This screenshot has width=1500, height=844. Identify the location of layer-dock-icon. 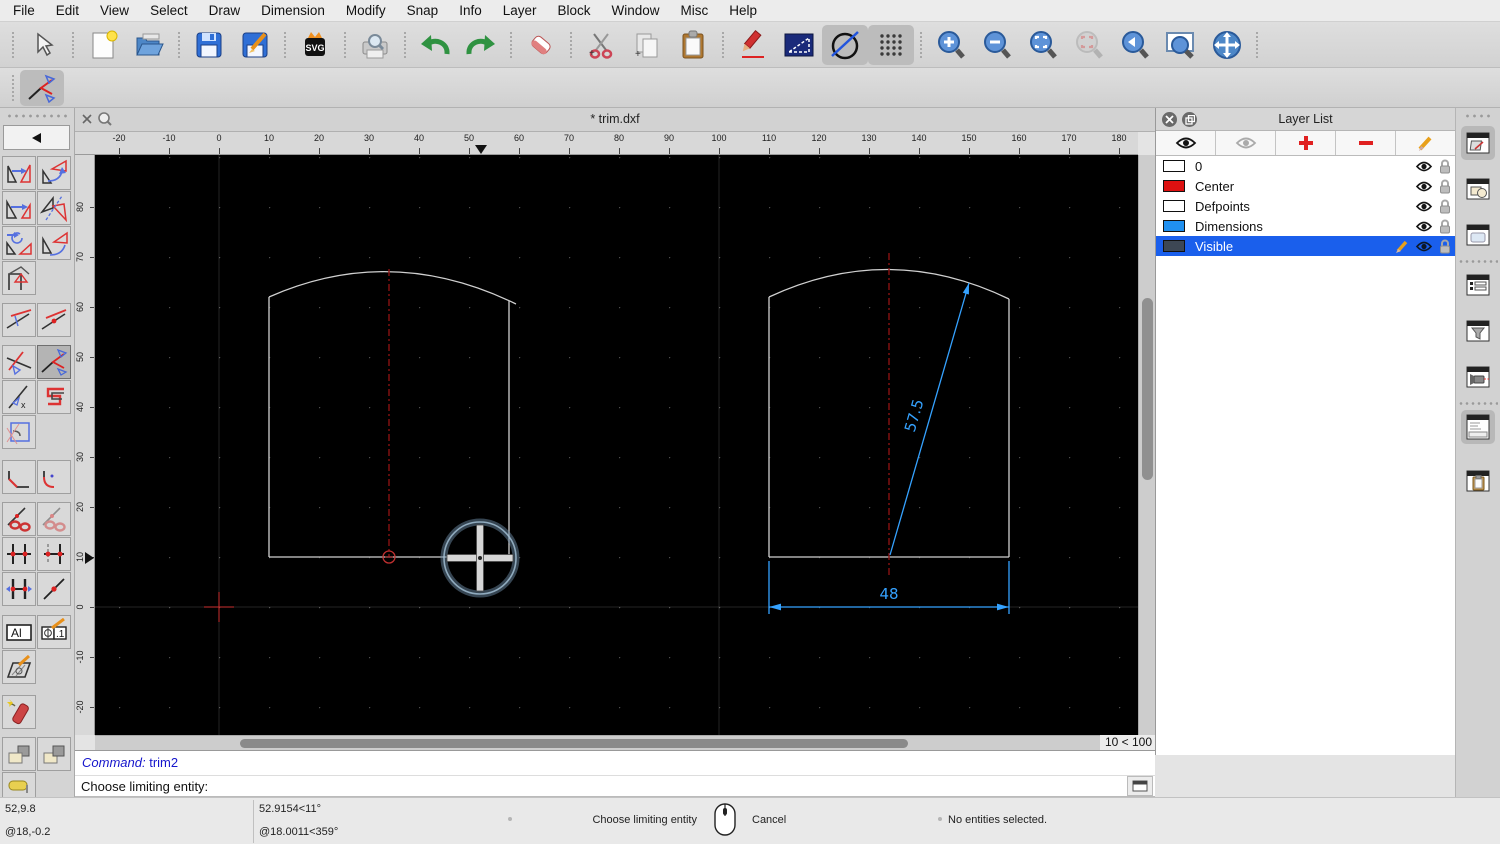
(1478, 143).